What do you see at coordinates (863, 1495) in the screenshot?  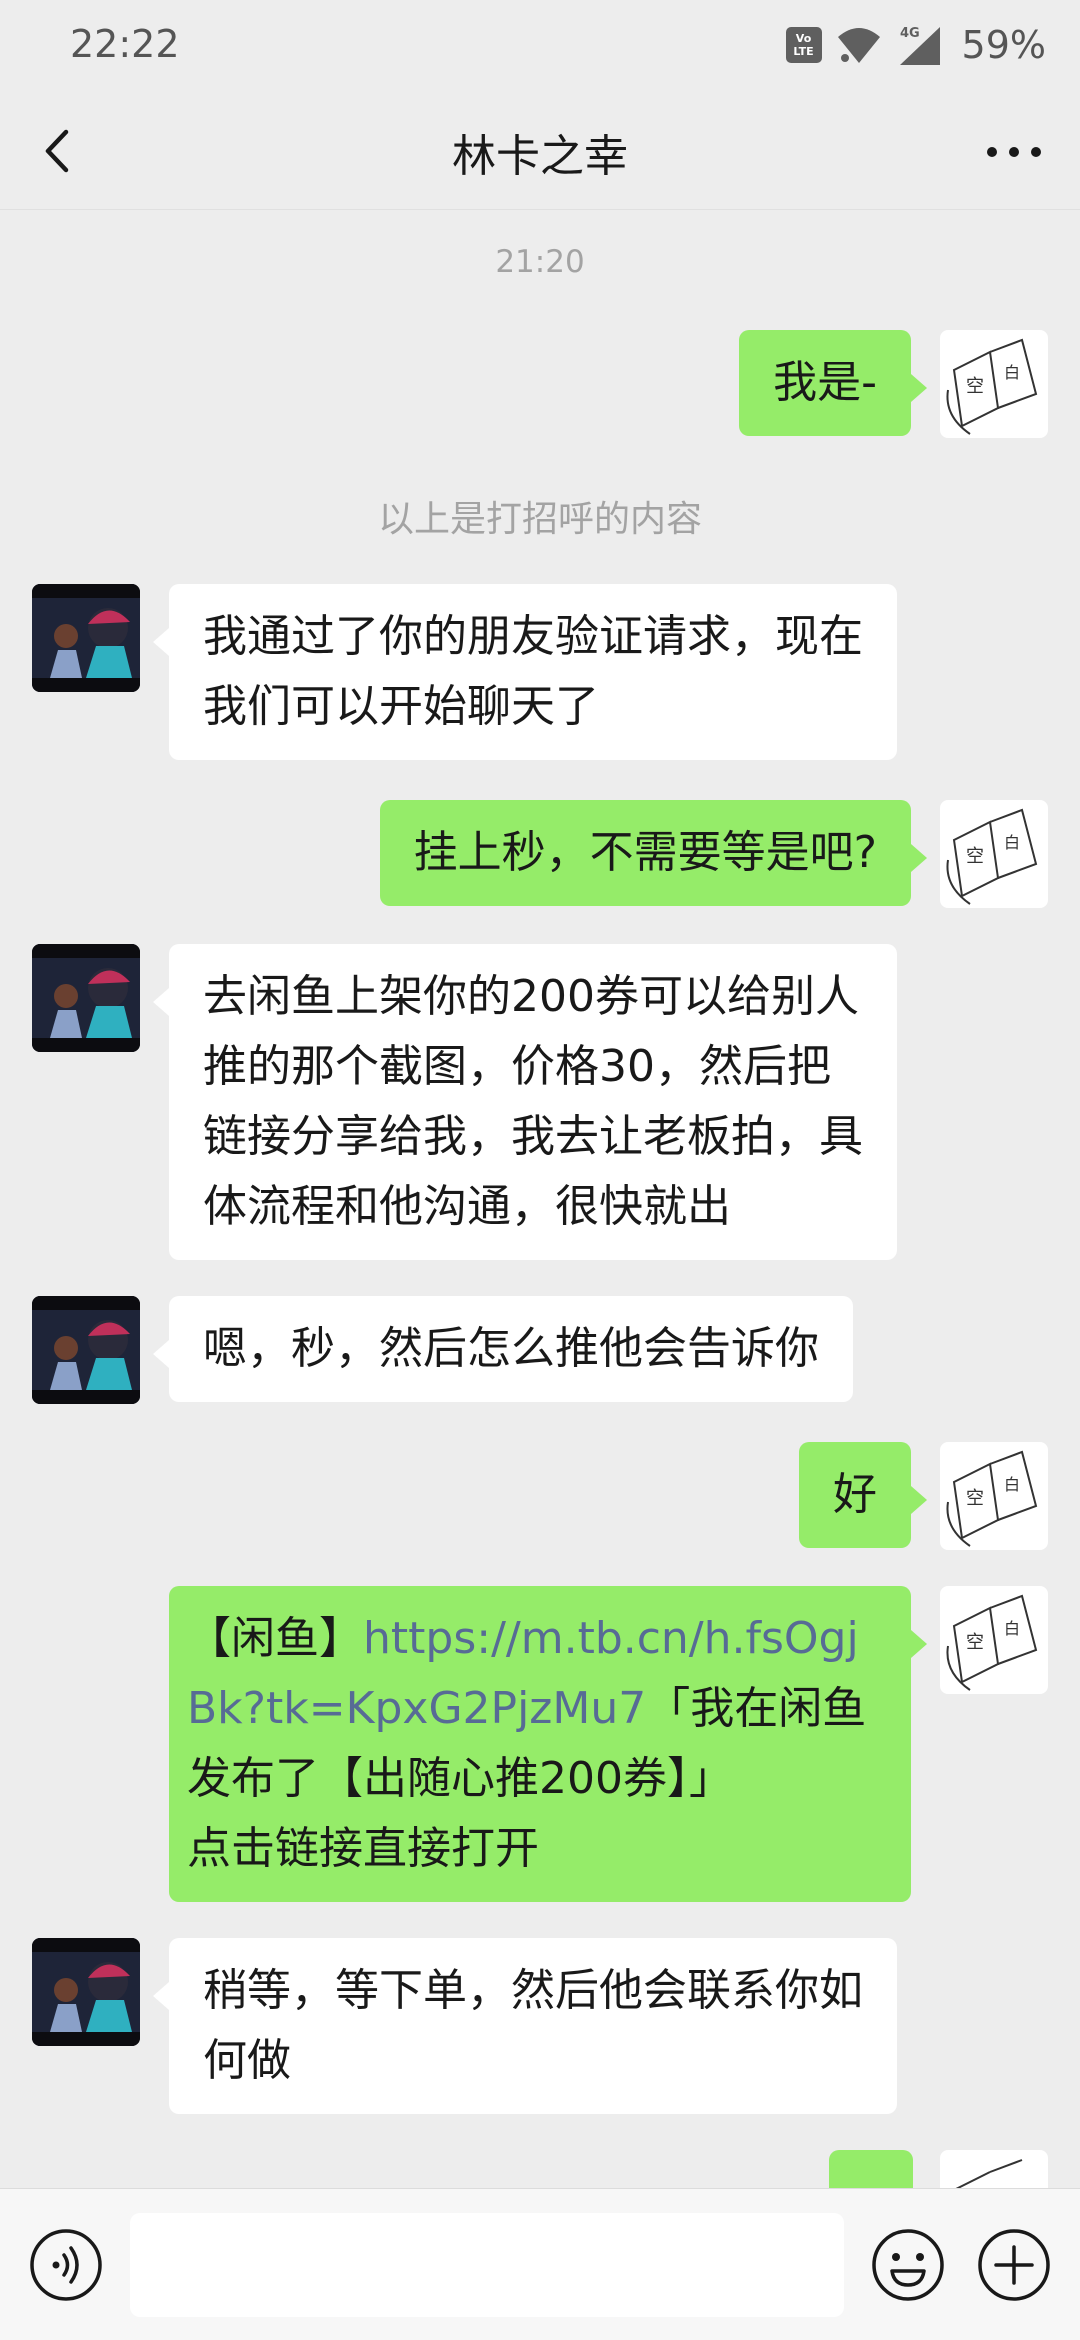 I see `sent-message-bubble: 好` at bounding box center [863, 1495].